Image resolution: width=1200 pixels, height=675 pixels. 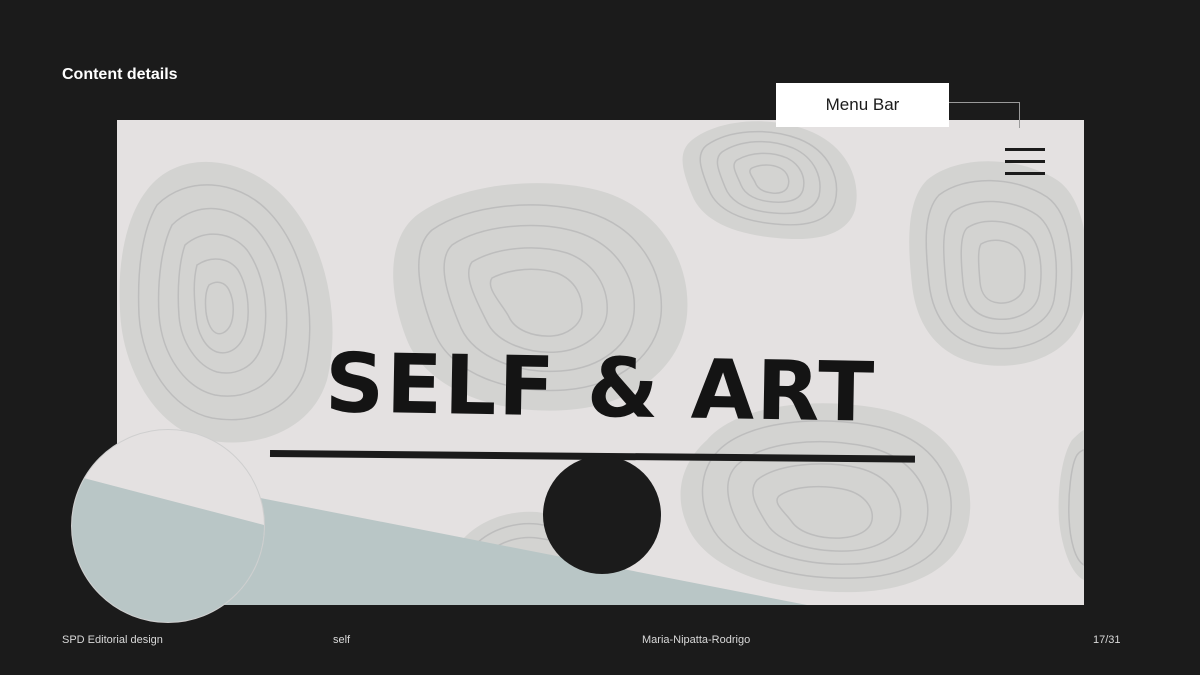 I want to click on hero-title: SELF & ART, so click(x=600, y=388).